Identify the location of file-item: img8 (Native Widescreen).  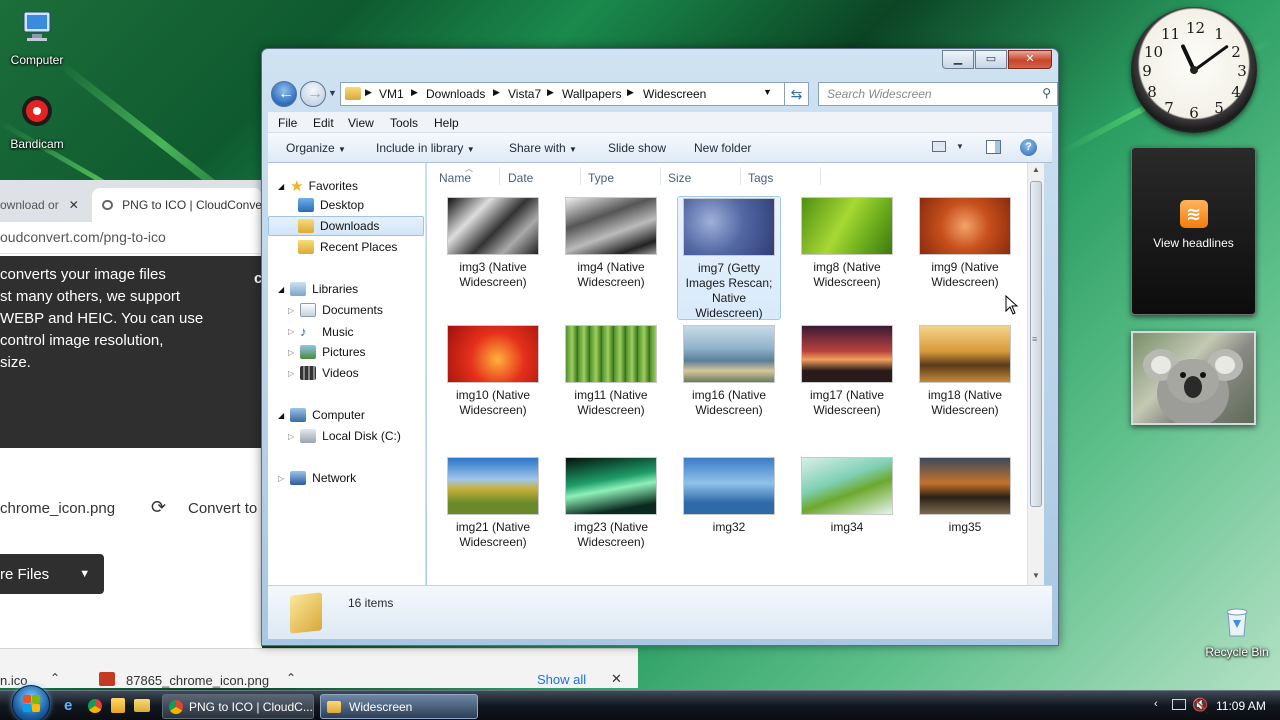
(847, 243).